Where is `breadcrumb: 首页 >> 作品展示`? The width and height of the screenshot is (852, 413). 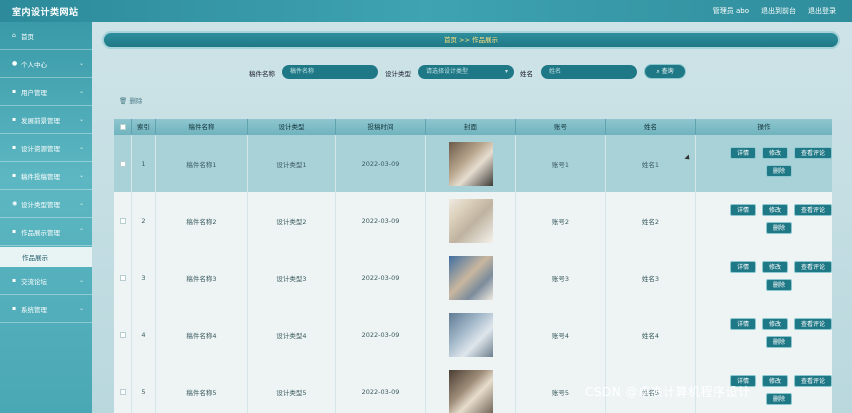
breadcrumb: 首页 >> 作品展示 is located at coordinates (471, 40).